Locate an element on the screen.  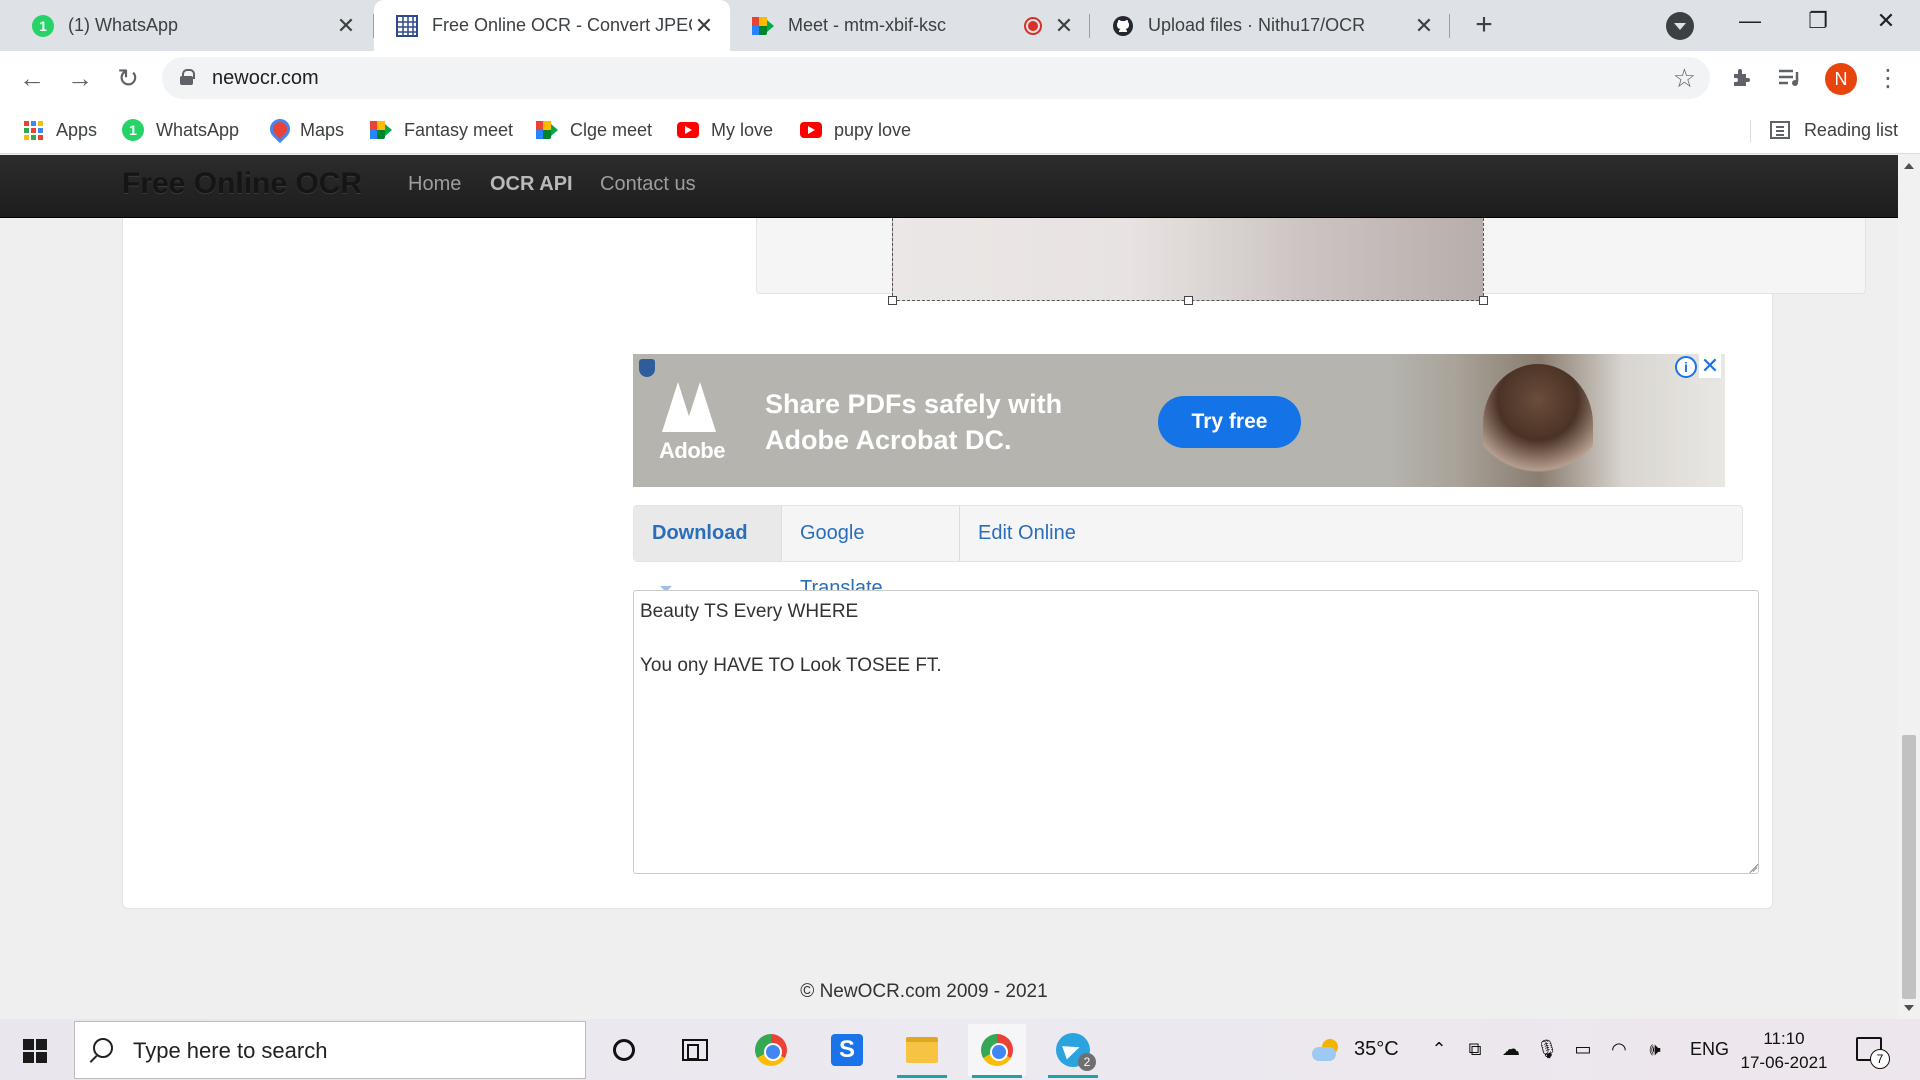
tab-search-chevron-icon is located at coordinates (1680, 26).